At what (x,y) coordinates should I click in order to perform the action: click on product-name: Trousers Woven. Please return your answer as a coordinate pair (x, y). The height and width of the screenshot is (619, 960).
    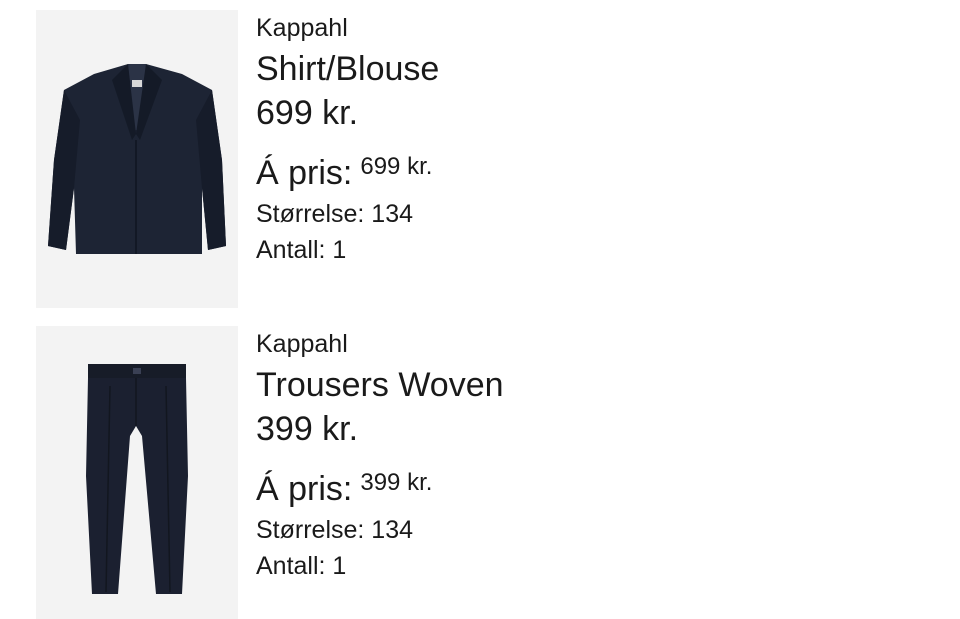
    Looking at the image, I should click on (380, 385).